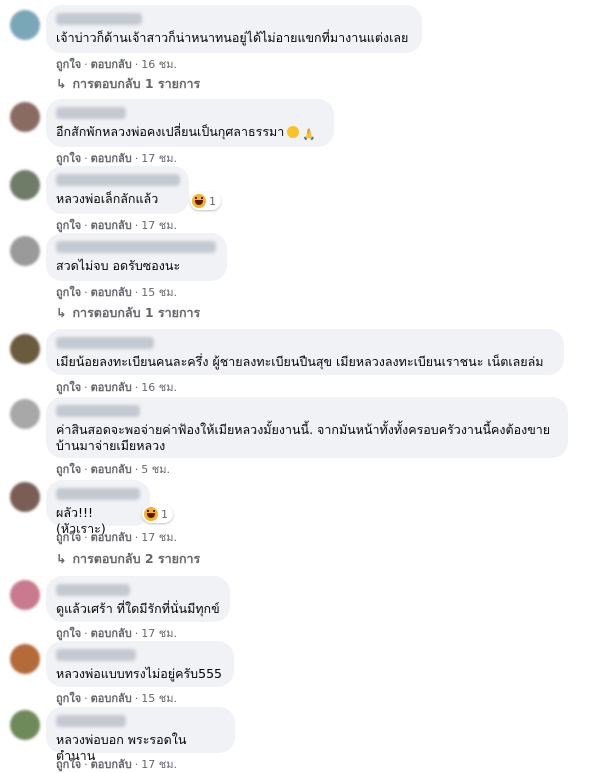  I want to click on comment-text-content: อีกสักพักหลวงพ่อคงเปลี่ยนเป็นกุศลาธรรมา, so click(170, 131).